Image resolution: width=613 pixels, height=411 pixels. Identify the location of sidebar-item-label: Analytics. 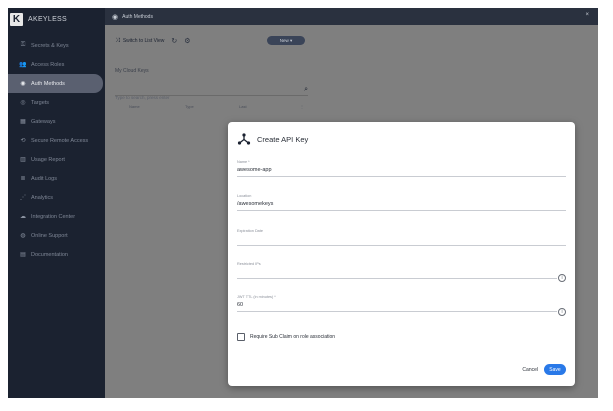
(42, 197).